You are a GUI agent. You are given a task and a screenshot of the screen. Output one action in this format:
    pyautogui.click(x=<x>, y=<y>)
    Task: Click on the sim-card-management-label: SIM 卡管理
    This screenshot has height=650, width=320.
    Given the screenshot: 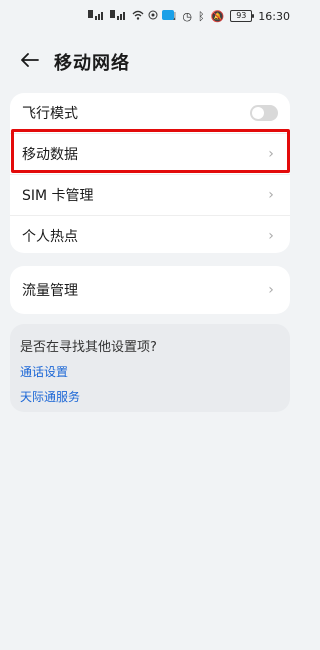 What is the action you would take?
    pyautogui.click(x=58, y=196)
    